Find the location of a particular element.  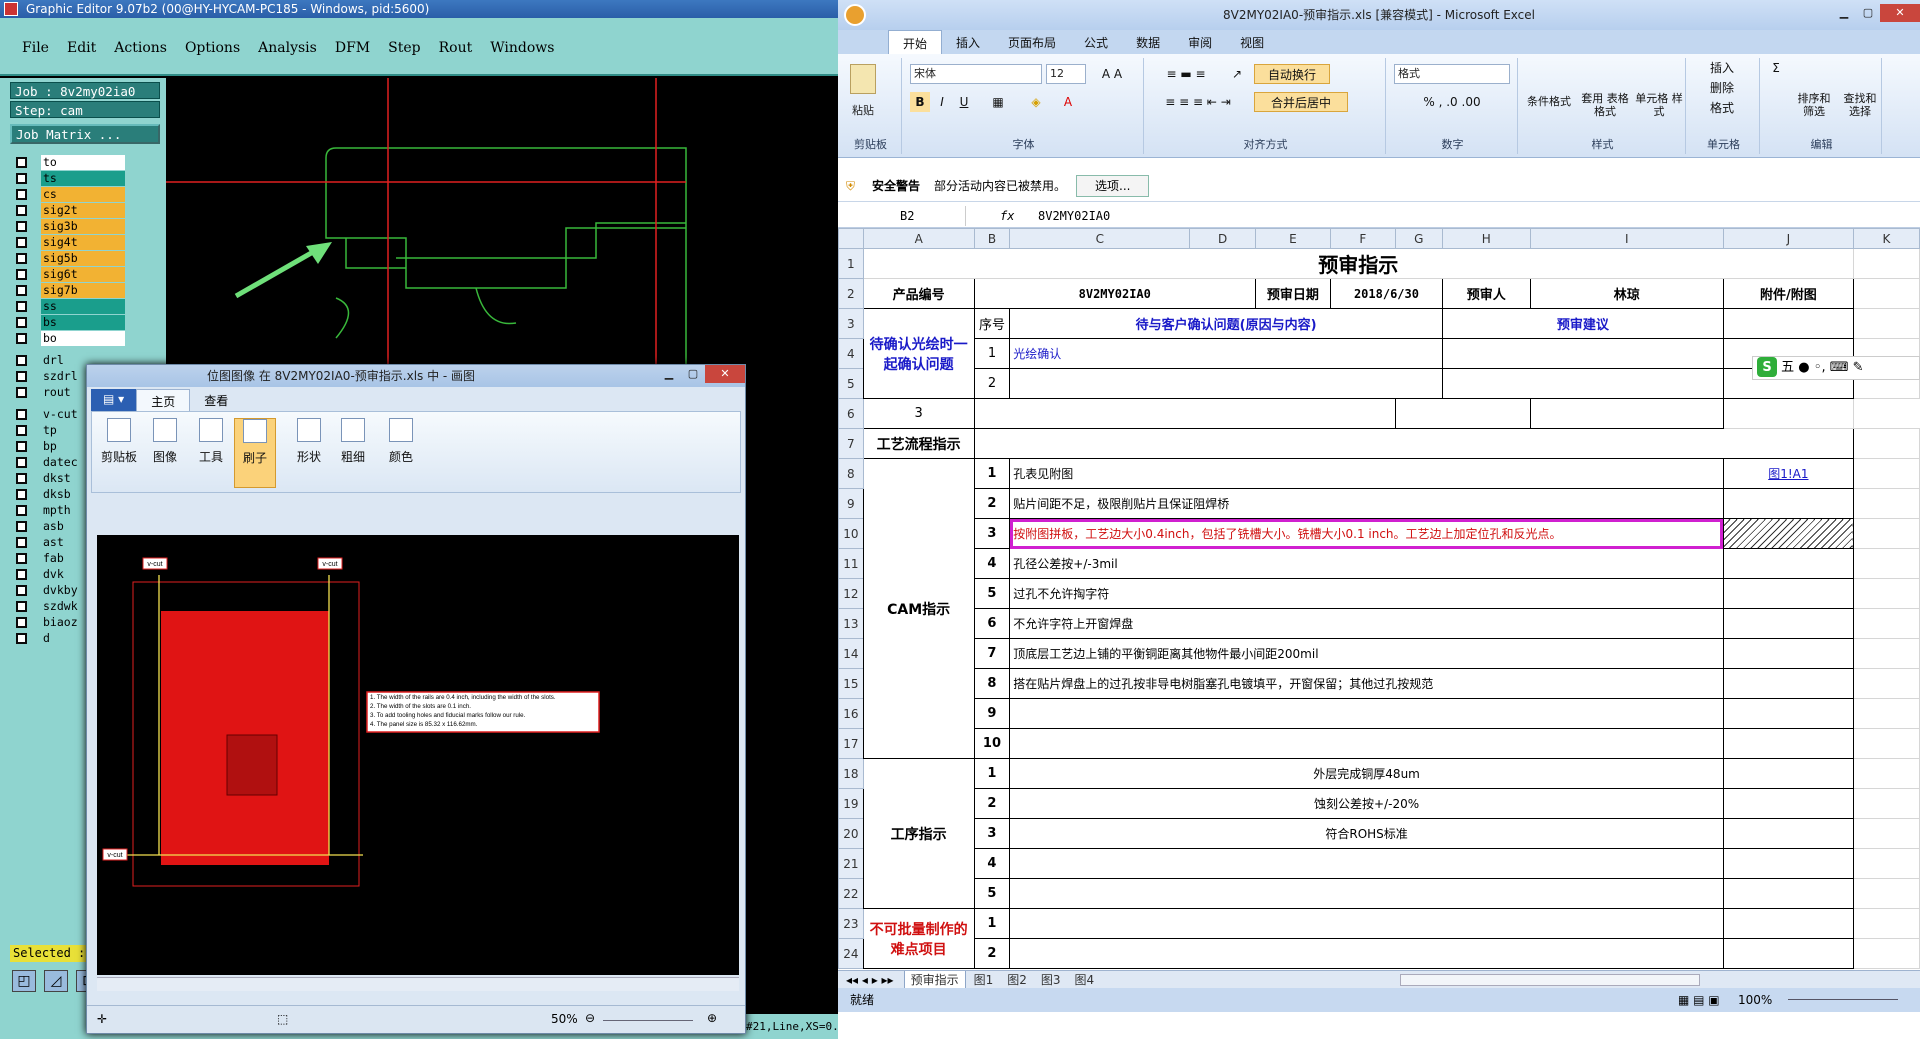

layer-row-cs: cs is located at coordinates (86, 194).